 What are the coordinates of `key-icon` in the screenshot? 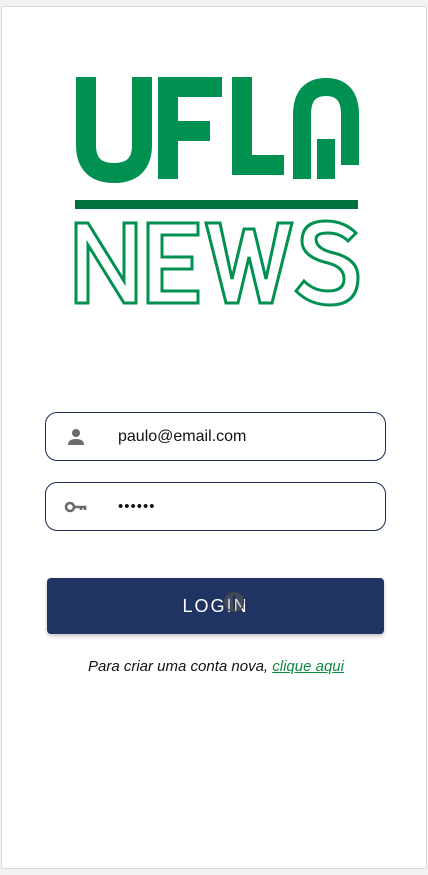 It's located at (75, 507).